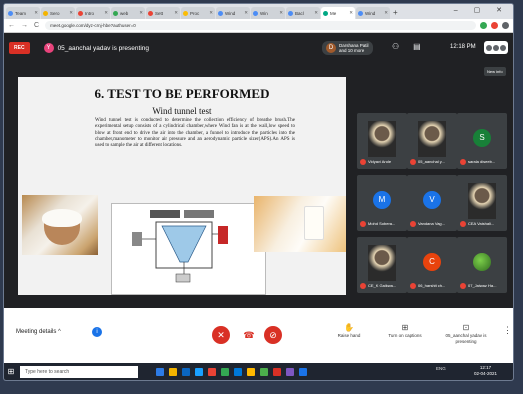 The width and height of the screenshot is (523, 394). Describe the element at coordinates (163, 13) in the screenshot. I see `browser-tab: Sett ✕` at that location.